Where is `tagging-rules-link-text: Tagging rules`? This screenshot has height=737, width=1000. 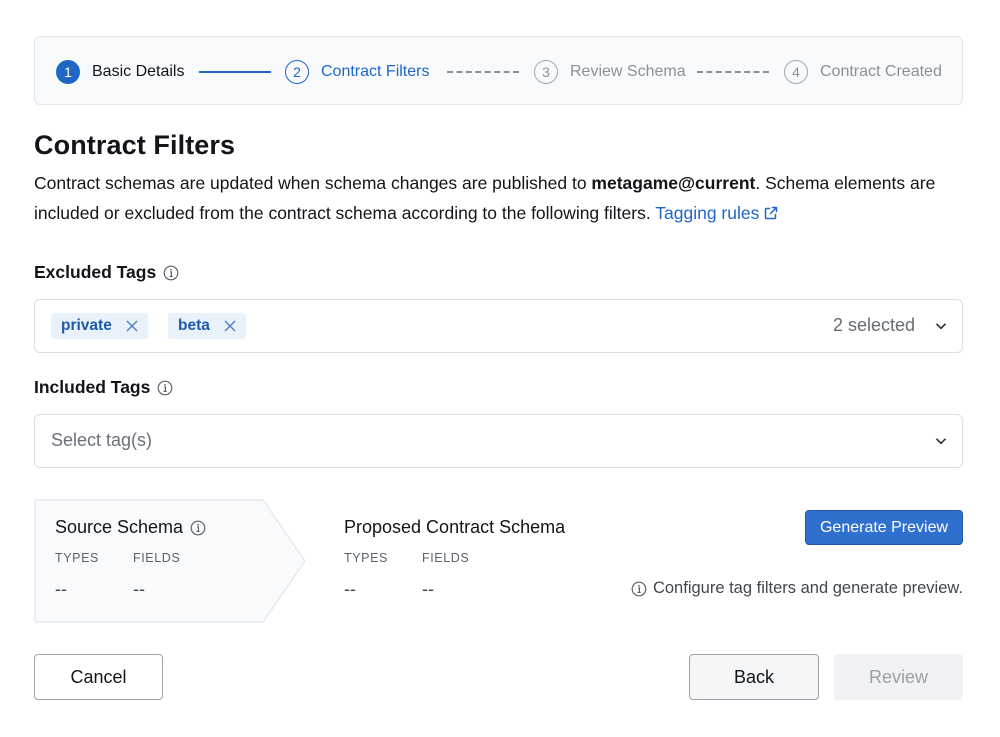
tagging-rules-link-text: Tagging rules is located at coordinates (707, 213).